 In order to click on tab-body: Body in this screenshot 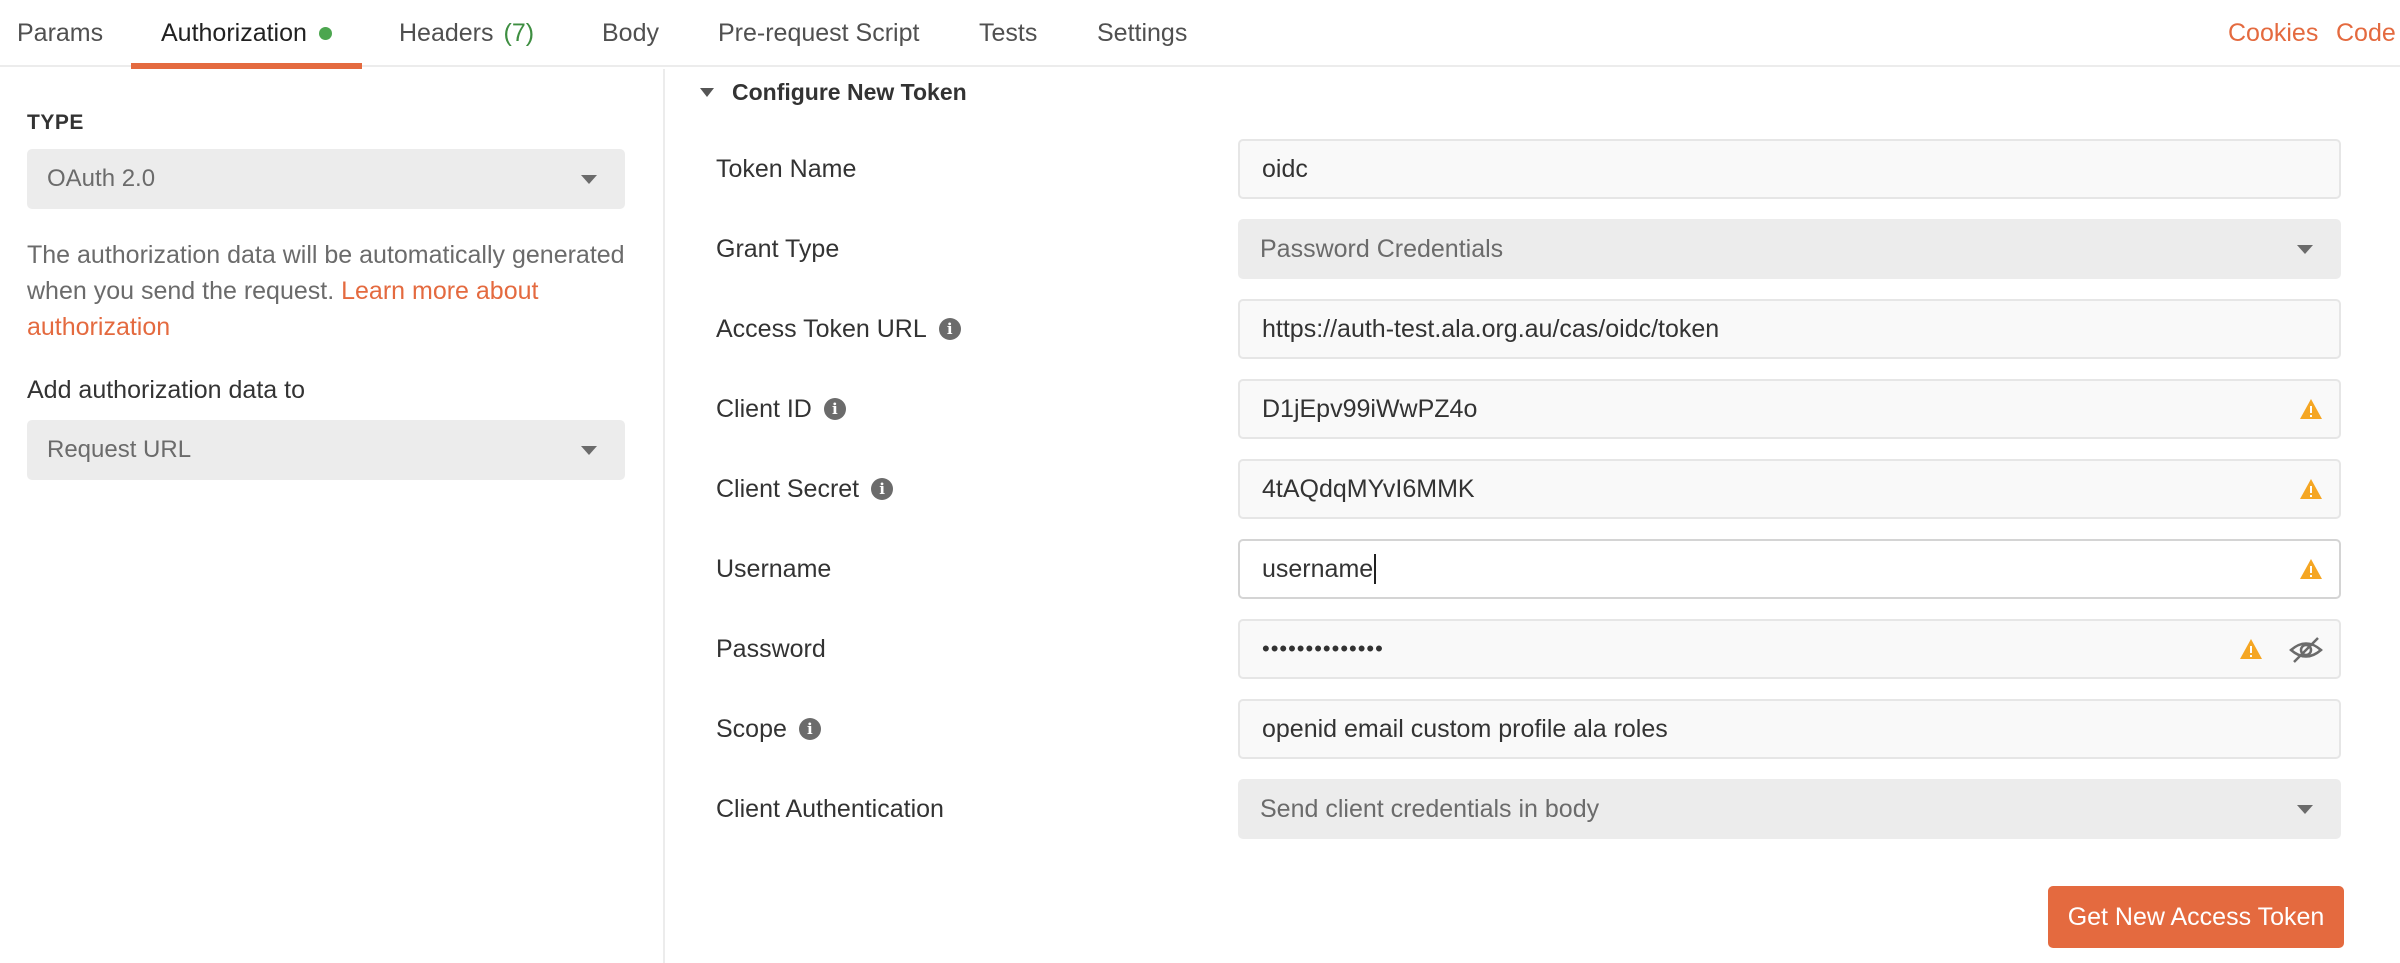, I will do `click(630, 33)`.